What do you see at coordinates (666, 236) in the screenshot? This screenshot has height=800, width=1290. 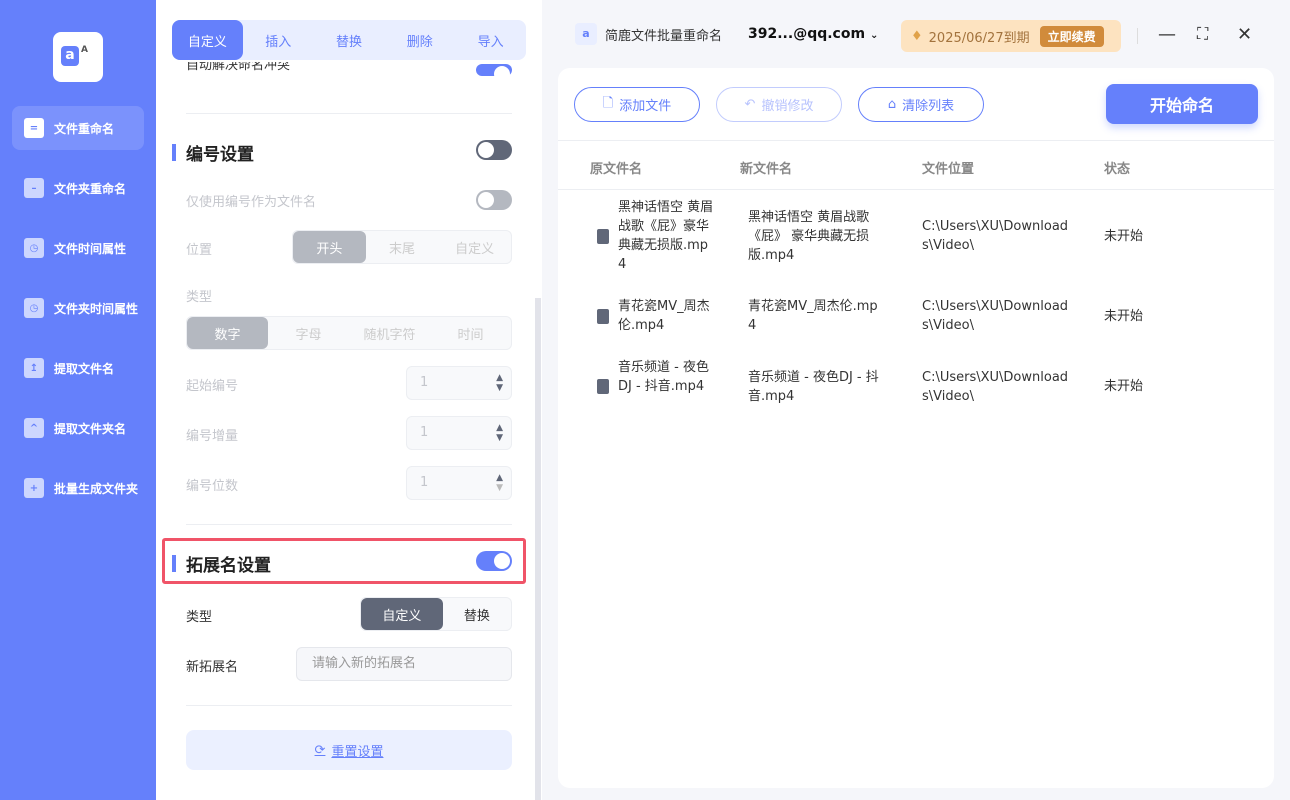 I see `original-name: 黑神话悟空 黄眉战歌《屁》豪华典藏无损版.mp4` at bounding box center [666, 236].